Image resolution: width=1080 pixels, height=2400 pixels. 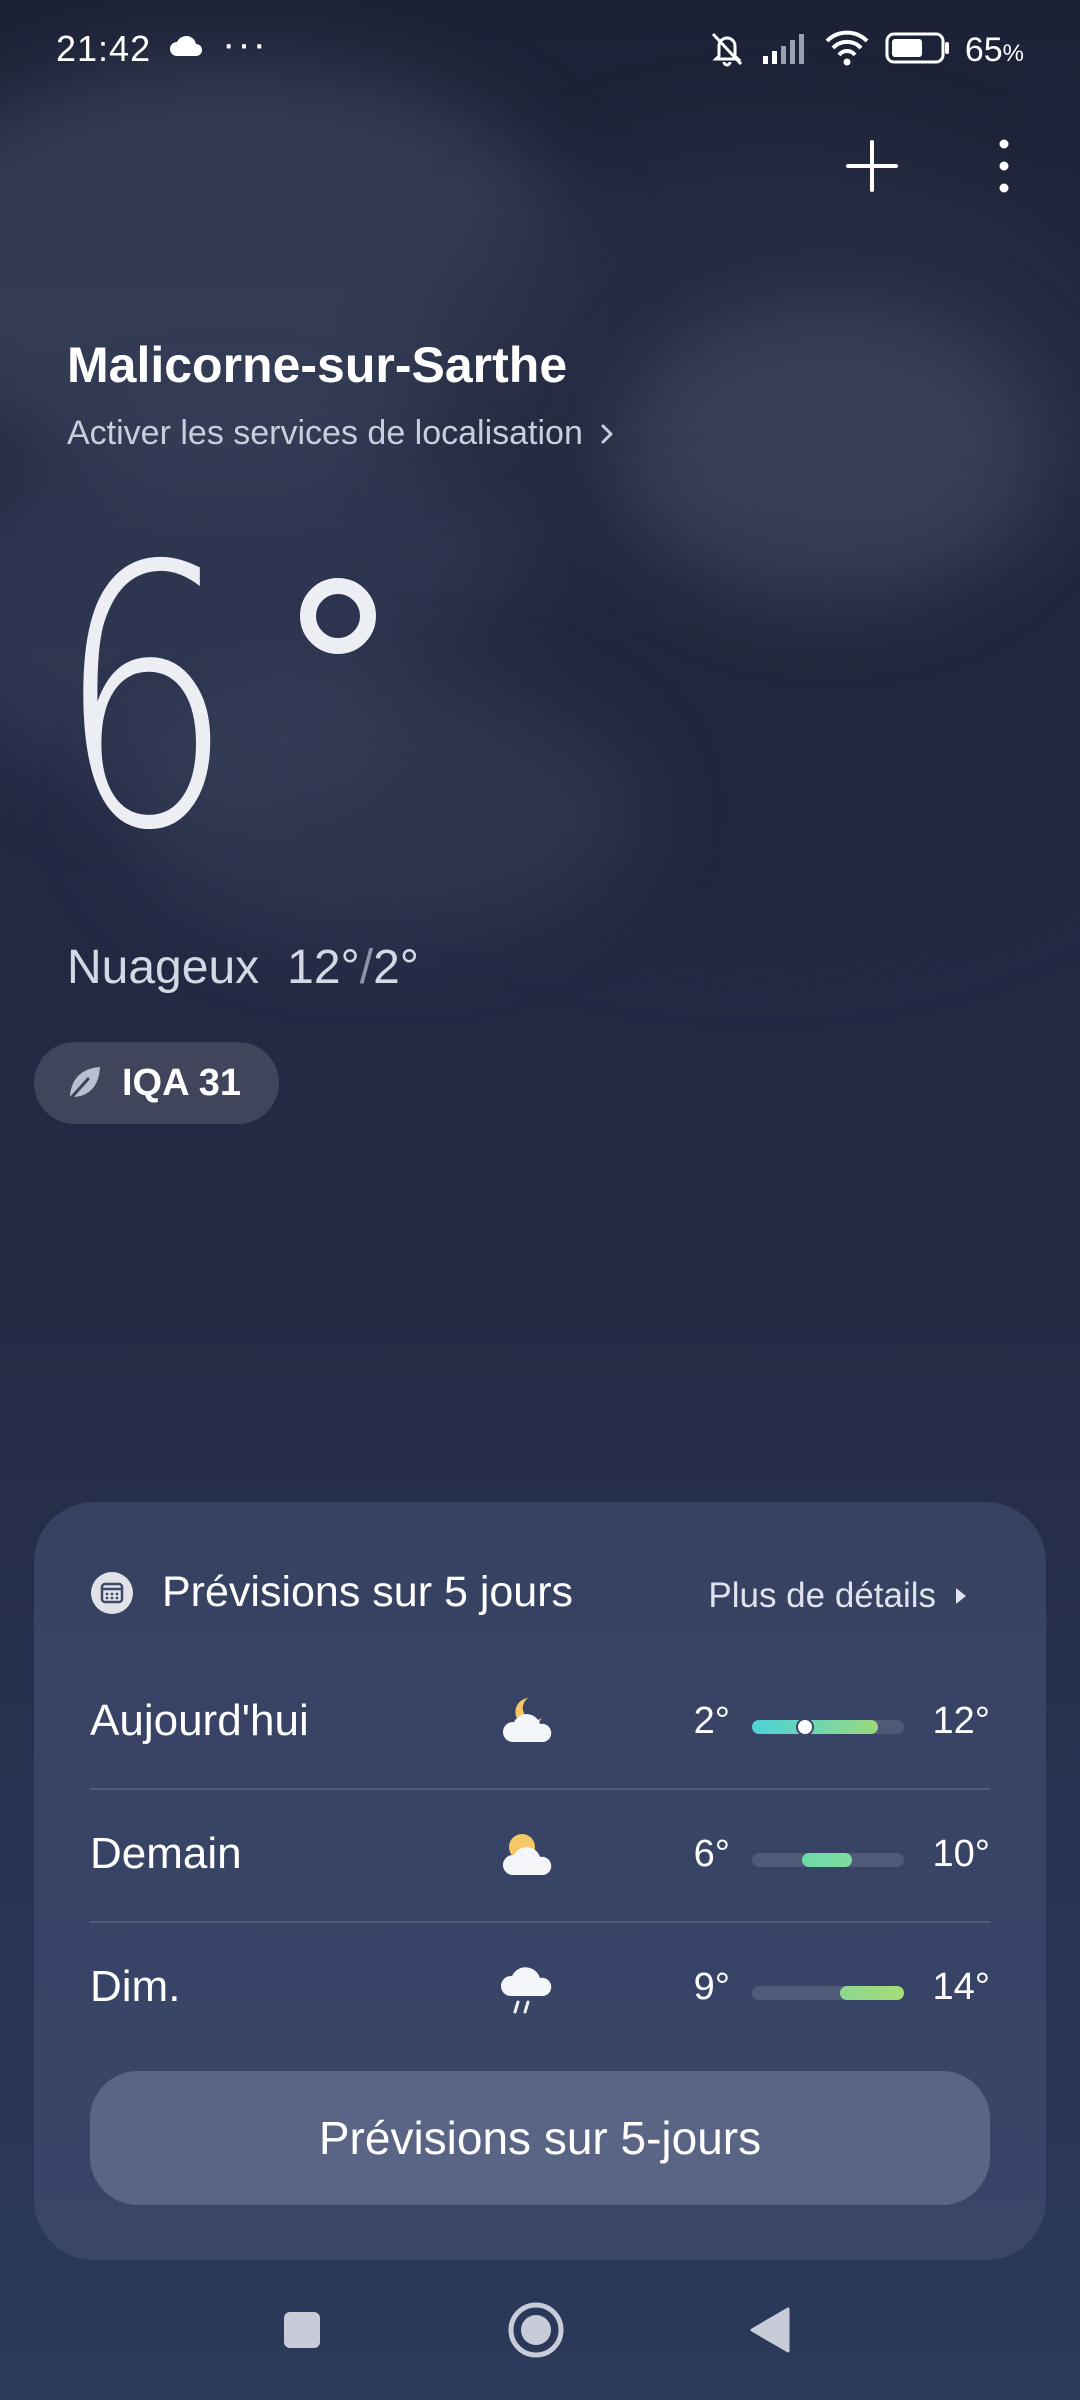 What do you see at coordinates (163, 967) in the screenshot?
I see `condition-text: Nuageux` at bounding box center [163, 967].